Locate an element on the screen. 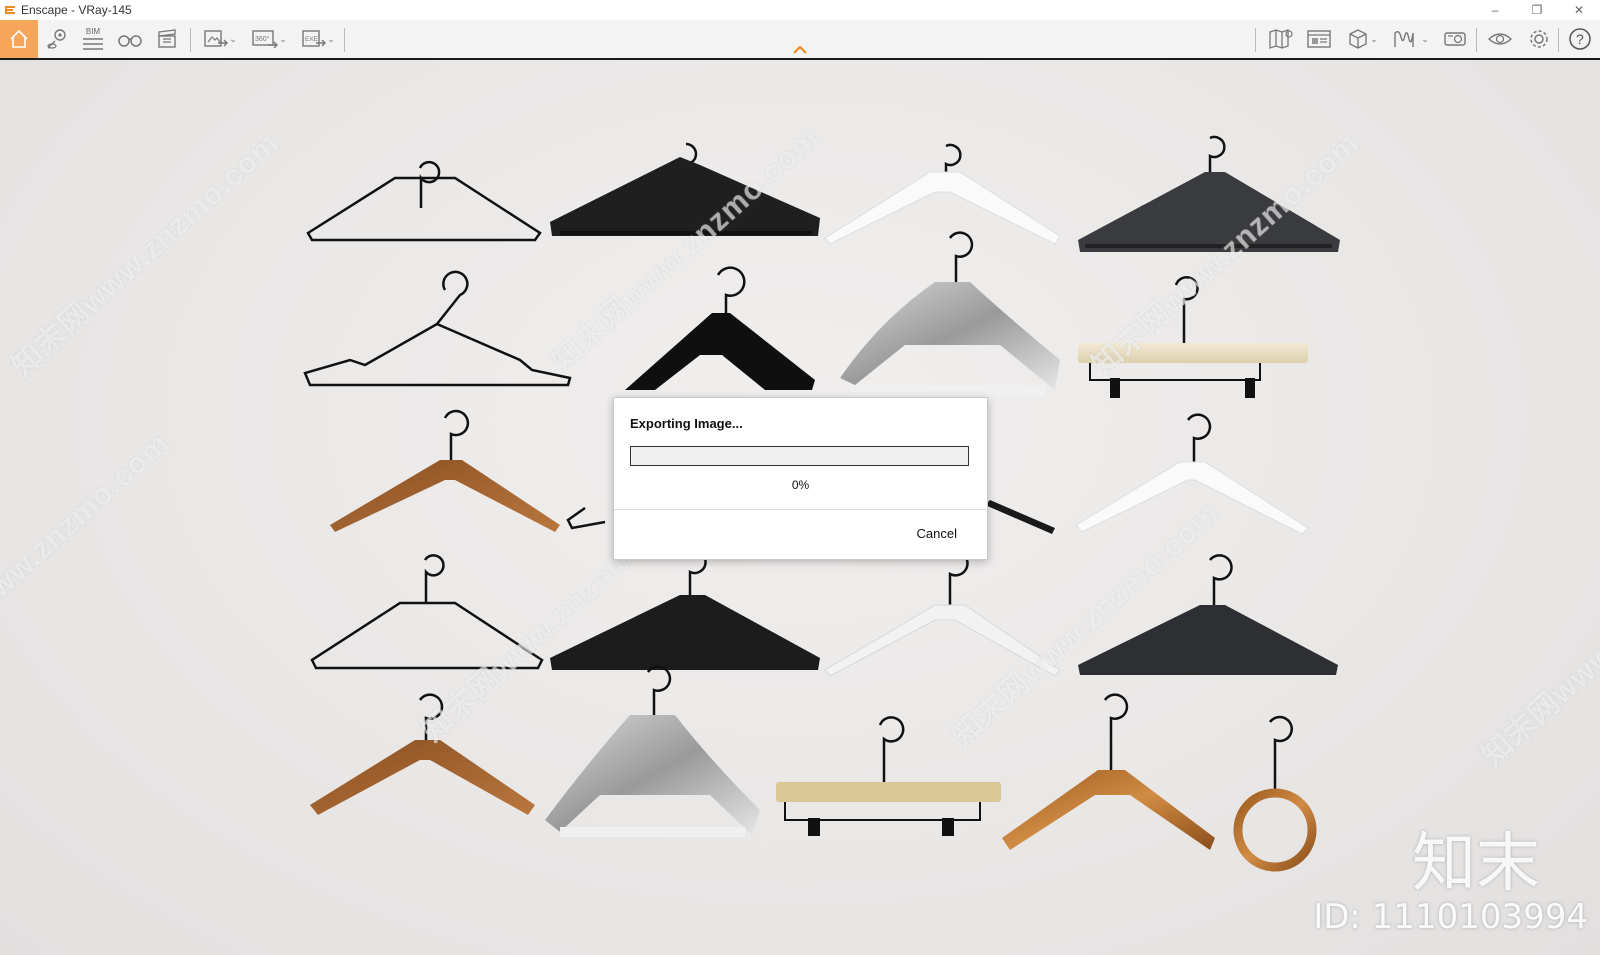  close-icon: ✕ is located at coordinates (1579, 10).